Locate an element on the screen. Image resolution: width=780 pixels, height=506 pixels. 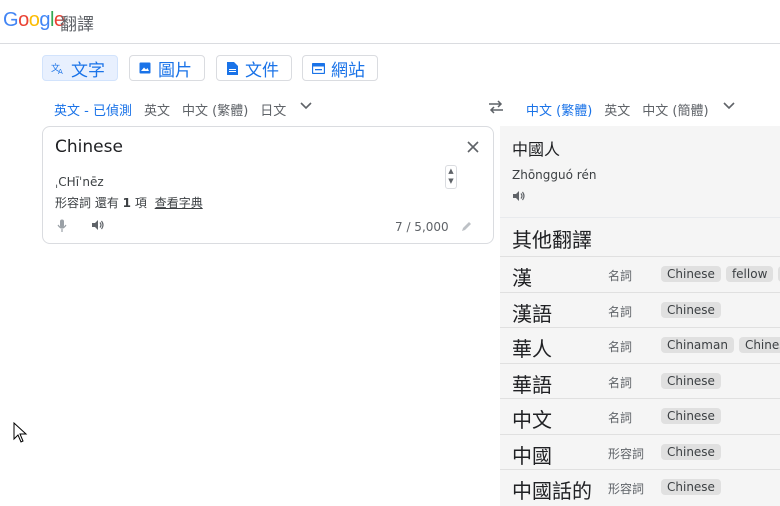
mode-document-button: 文件 is located at coordinates (254, 68).